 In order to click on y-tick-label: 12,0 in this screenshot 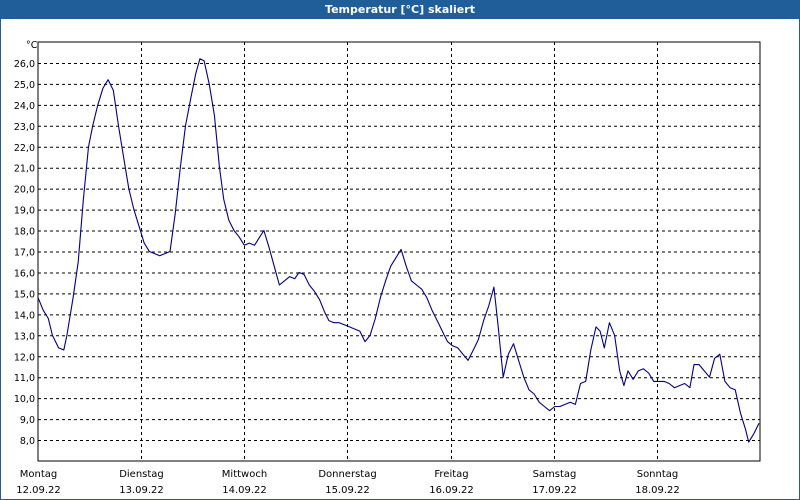, I will do `click(24, 357)`.